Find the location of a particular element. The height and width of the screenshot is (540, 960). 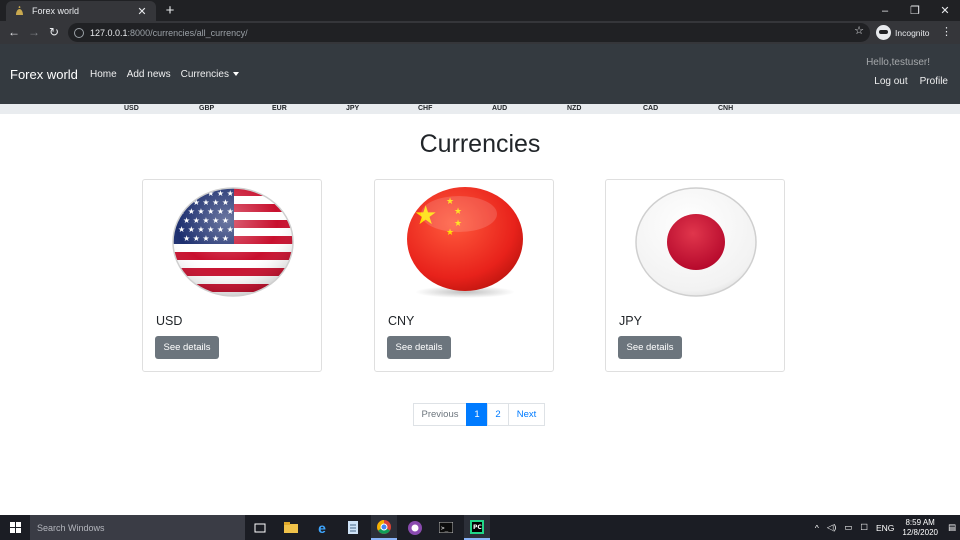

site-info-icon is located at coordinates (79, 32).